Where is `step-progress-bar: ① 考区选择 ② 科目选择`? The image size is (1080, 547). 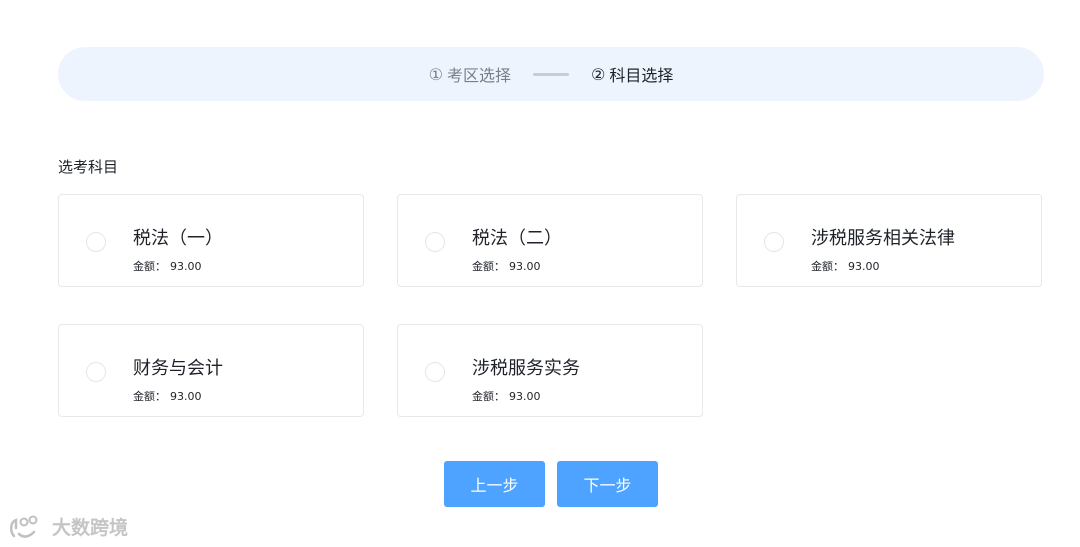 step-progress-bar: ① 考区选择 ② 科目选择 is located at coordinates (551, 74).